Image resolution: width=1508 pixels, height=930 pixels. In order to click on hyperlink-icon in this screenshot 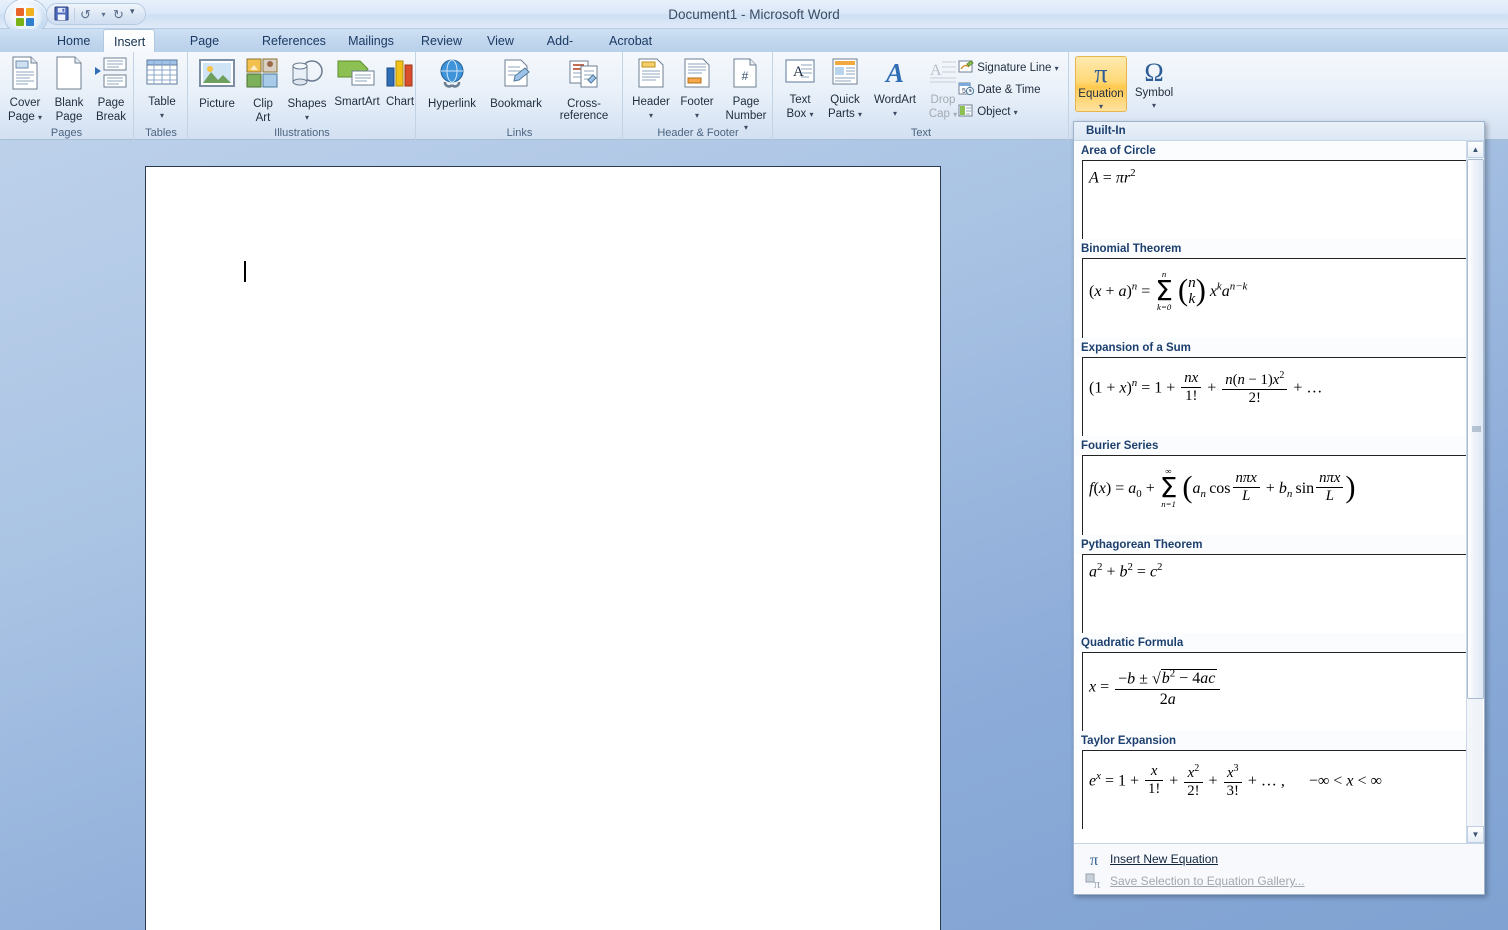, I will do `click(452, 73)`.